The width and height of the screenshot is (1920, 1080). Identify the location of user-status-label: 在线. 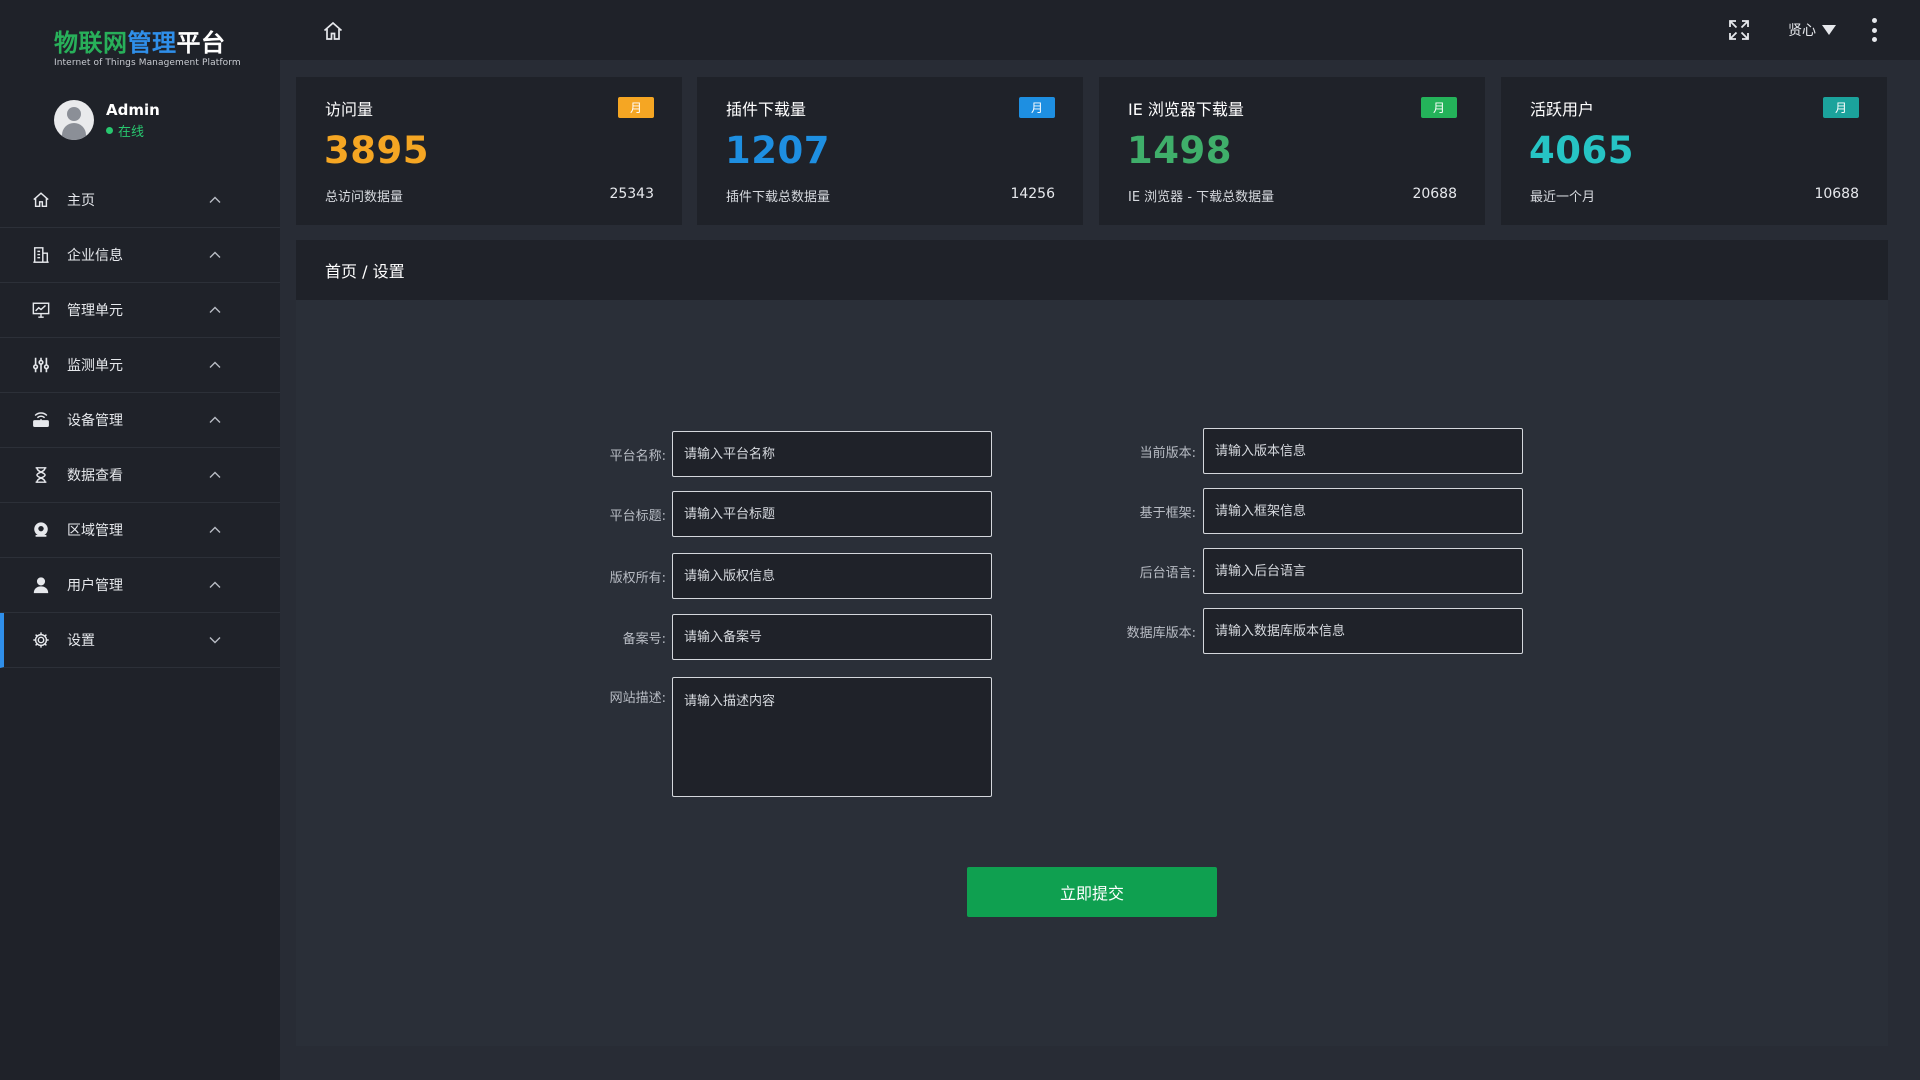
(131, 132).